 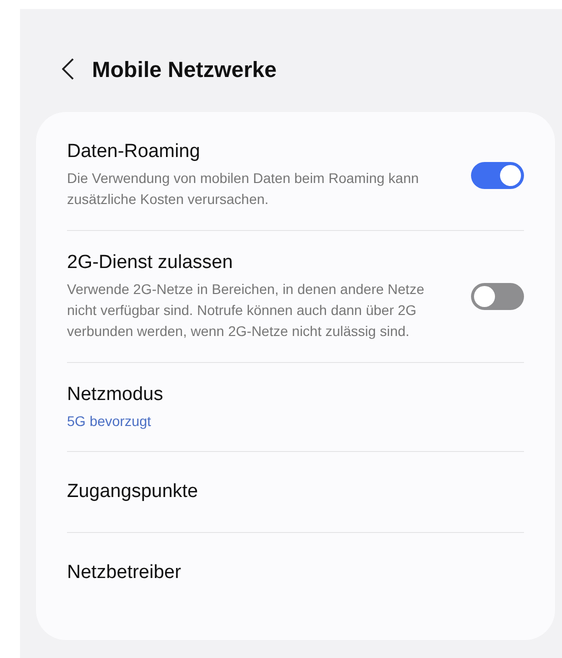 What do you see at coordinates (246, 310) in the screenshot?
I see `setting-description: Verwende 2G-Netze in Bereichen, in denen andere Netze nicht verfügbar sind. Notrufe können auch dann über 2G verbunden werden, wenn 2G-Netze nicht zulässig sind.` at bounding box center [246, 310].